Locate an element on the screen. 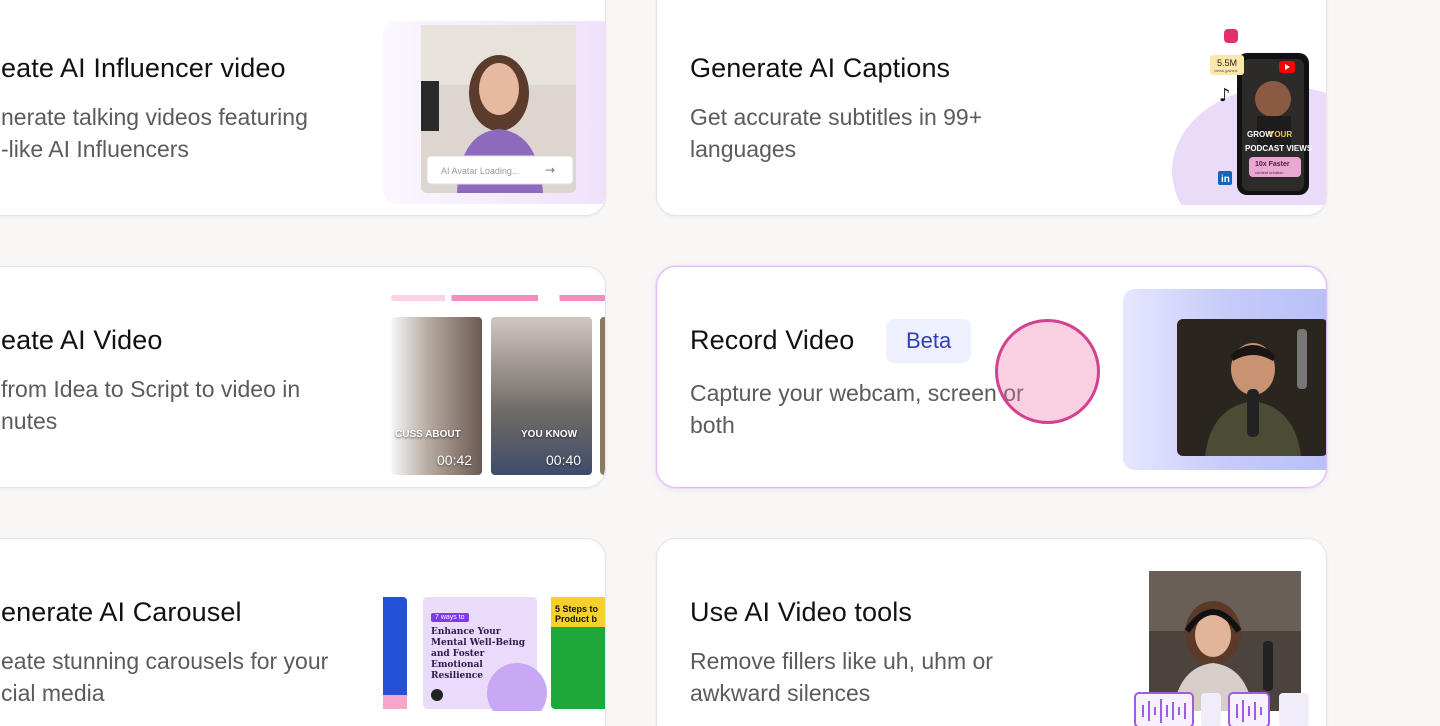 This screenshot has height=726, width=1440. svg-text: in is located at coordinates (1225, 179).